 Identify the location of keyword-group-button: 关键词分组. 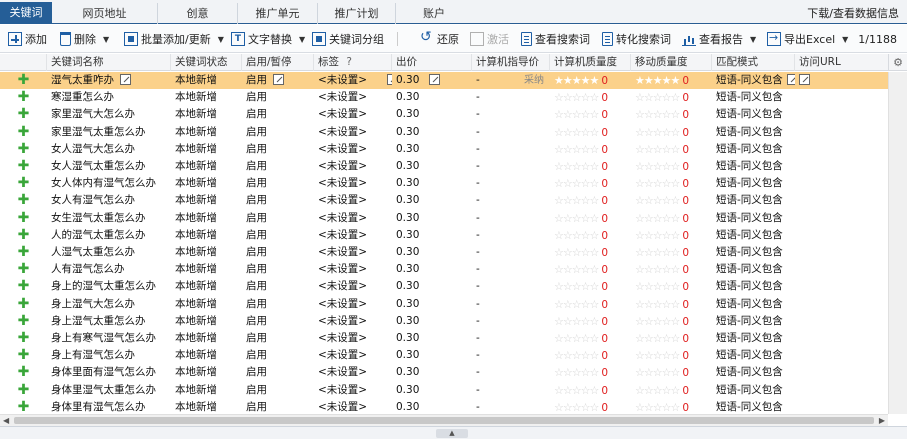
(348, 39).